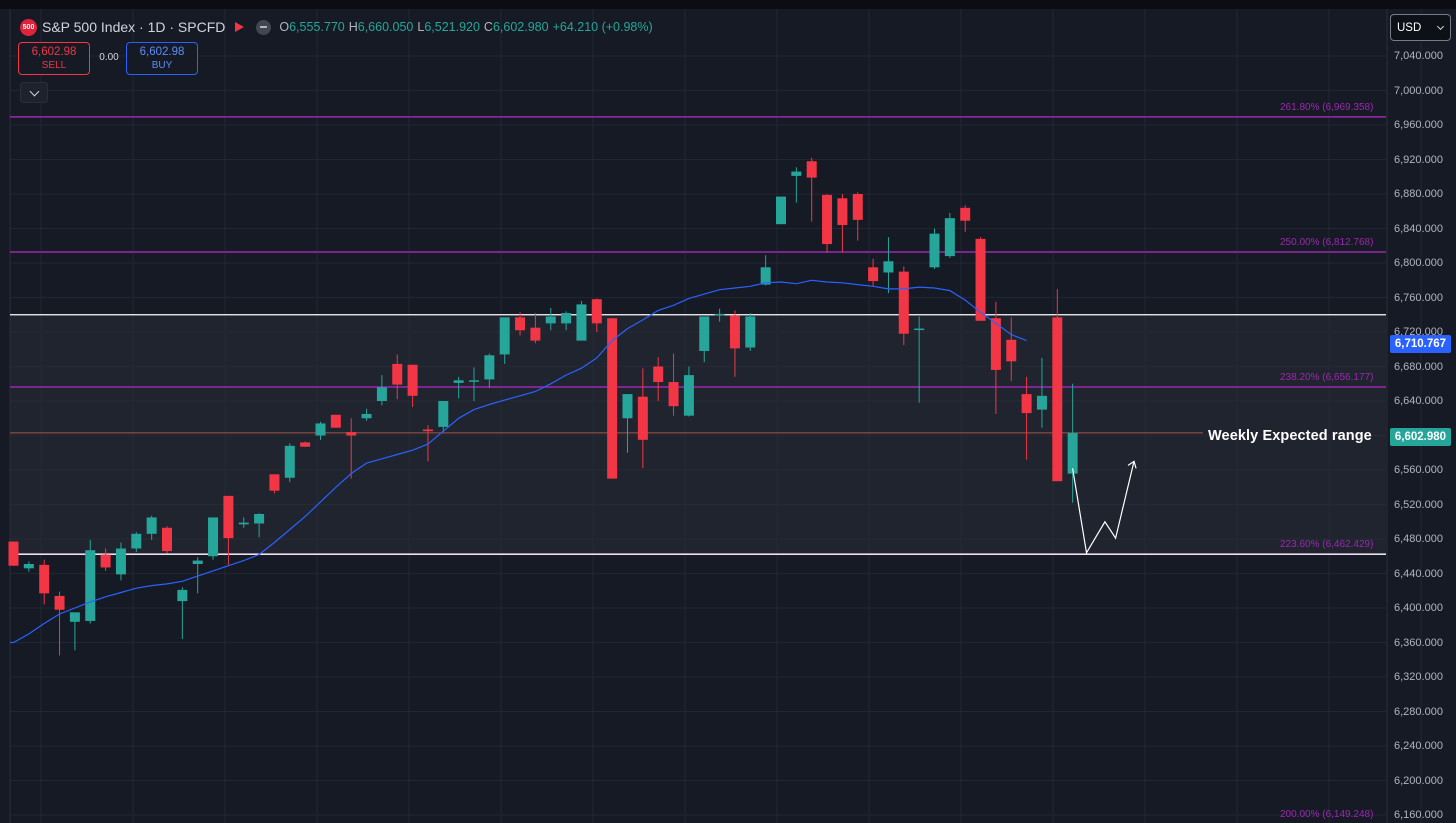  Describe the element at coordinates (162, 51) in the screenshot. I see `buy-price: 6,602.98` at that location.